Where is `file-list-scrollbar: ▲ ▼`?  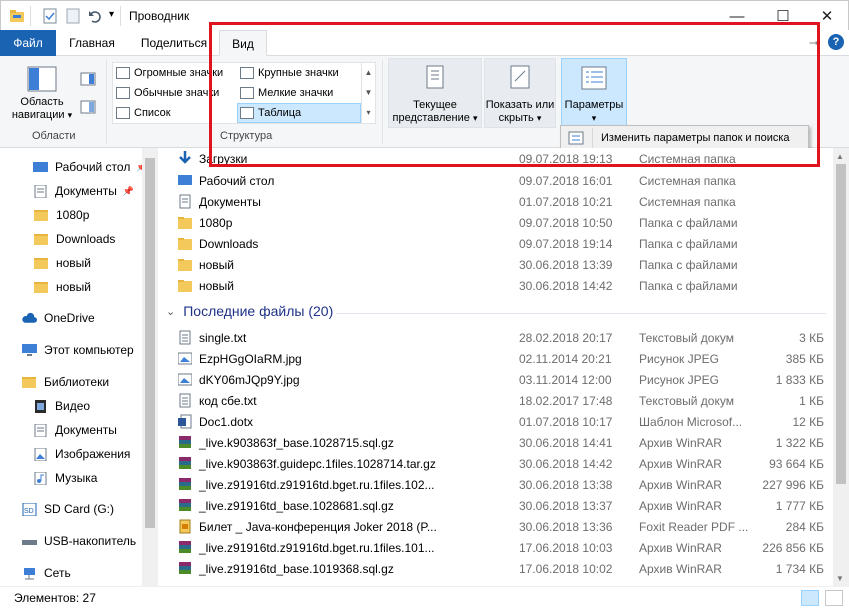 file-list-scrollbar: ▲ ▼ is located at coordinates (841, 367).